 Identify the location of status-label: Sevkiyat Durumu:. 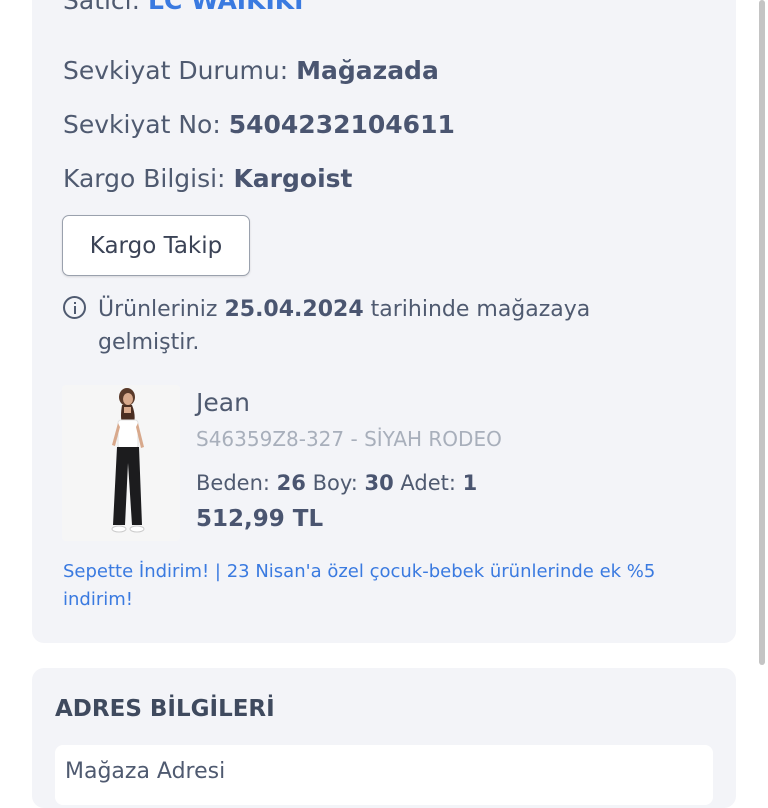
(176, 70).